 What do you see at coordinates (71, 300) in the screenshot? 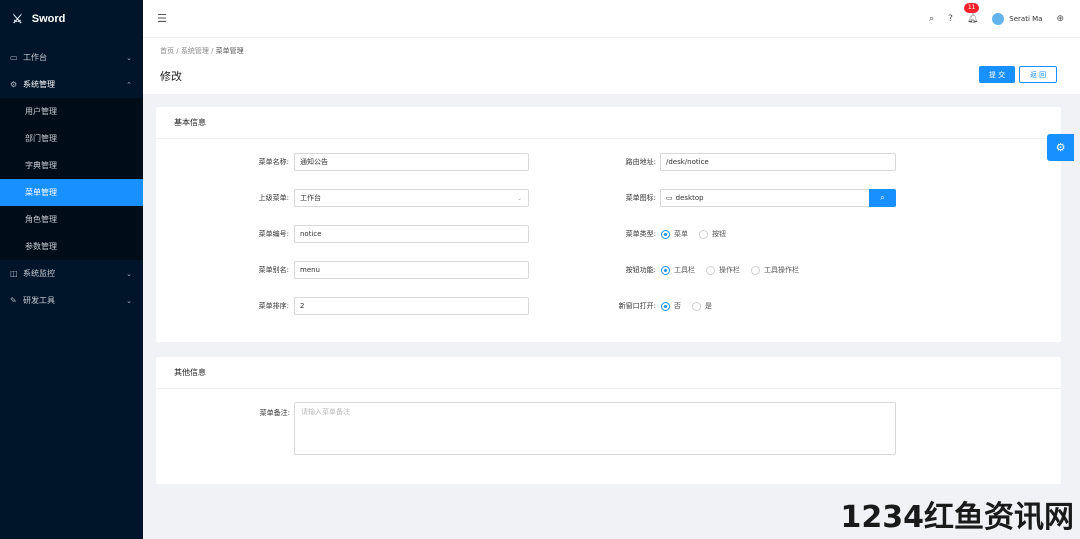
I see `sidebar-item-devtools: ✎ 研发工具 ⌄` at bounding box center [71, 300].